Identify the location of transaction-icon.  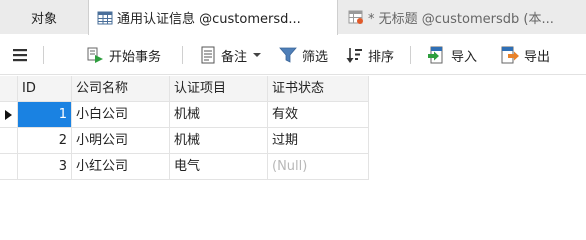
(95, 55).